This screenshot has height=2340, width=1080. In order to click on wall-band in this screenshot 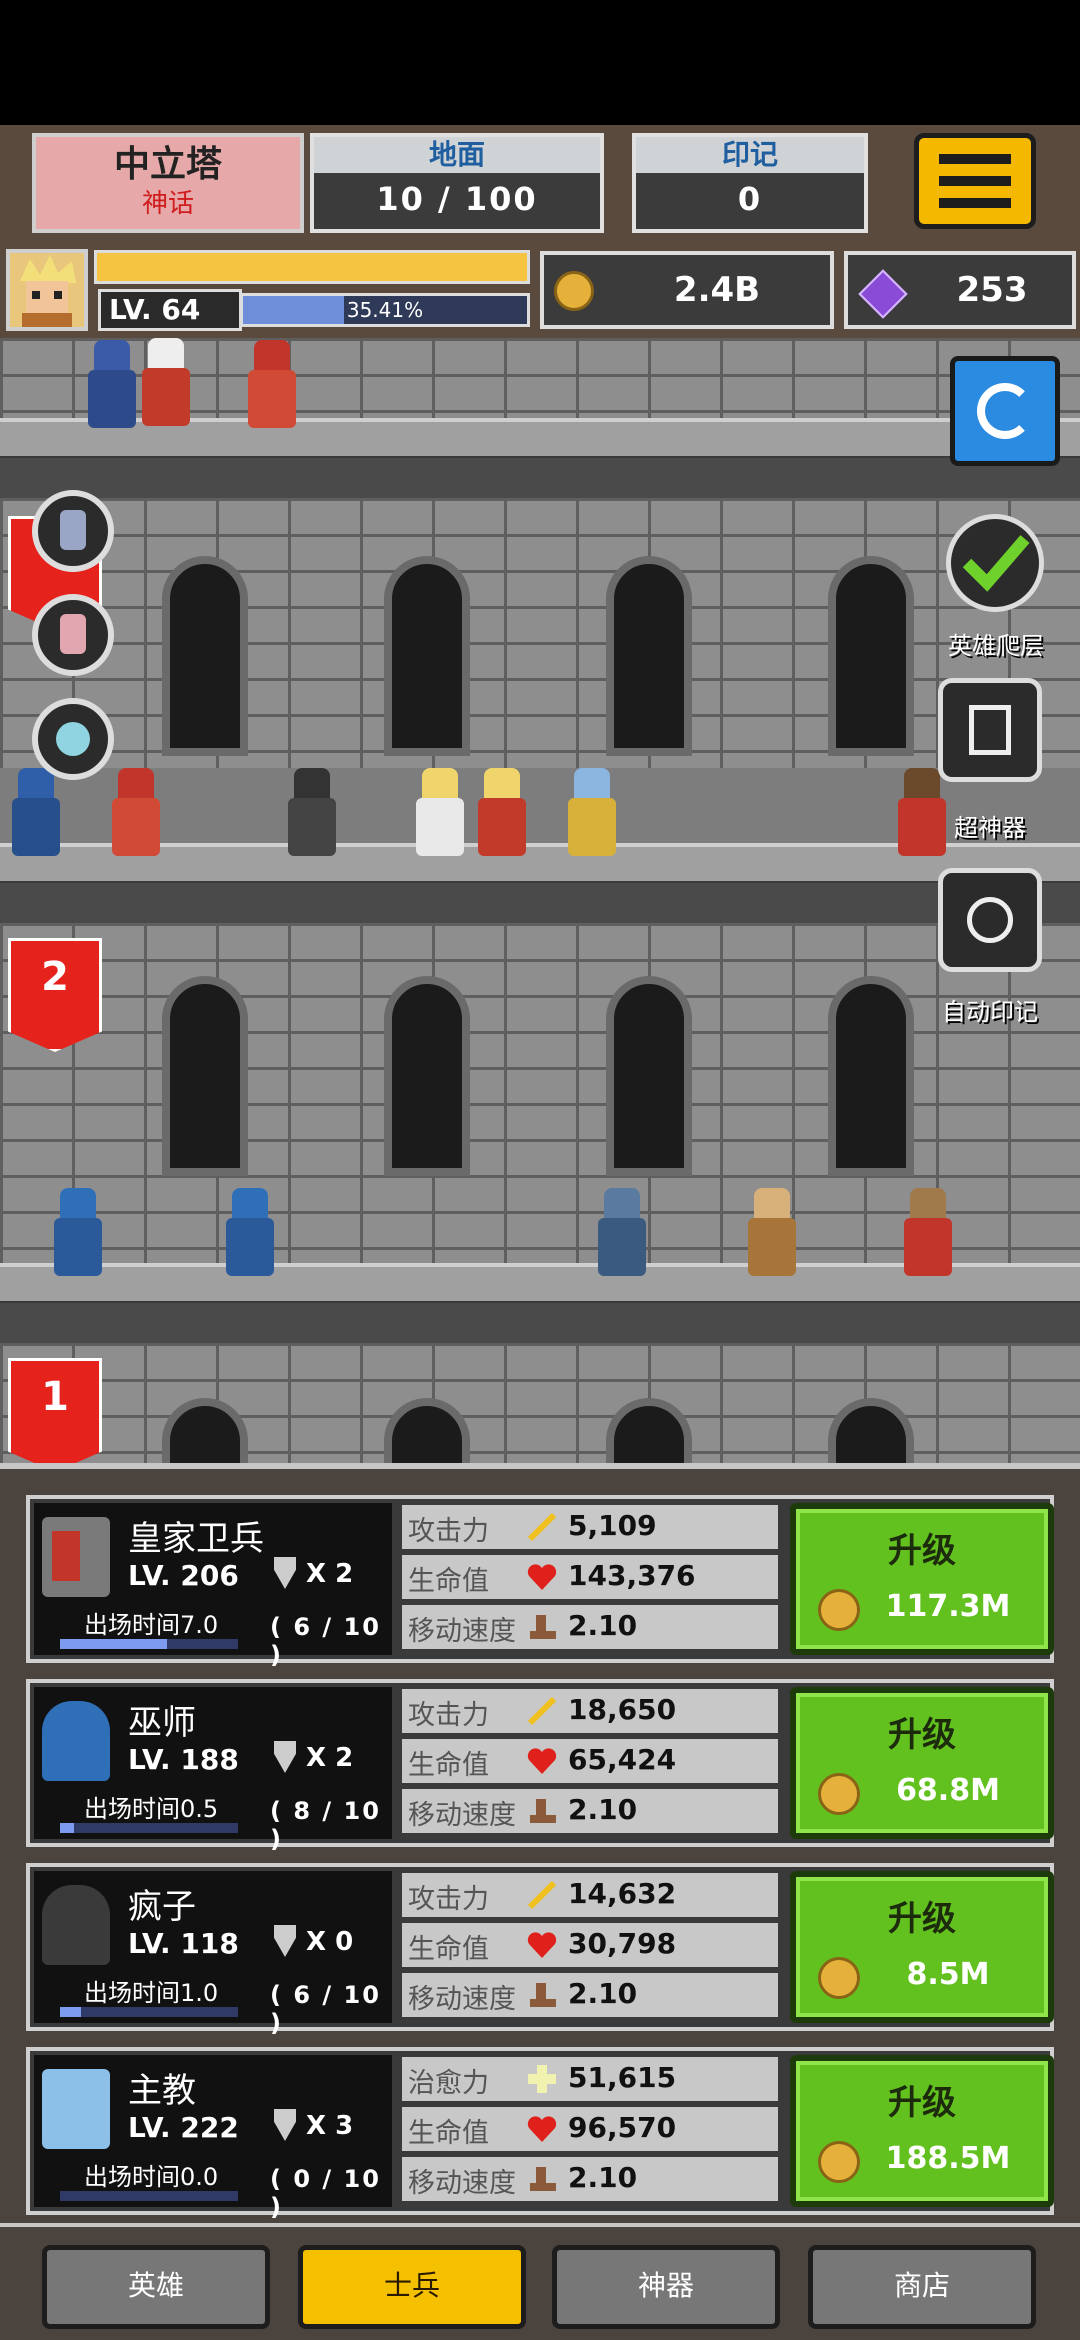, I will do `click(540, 478)`.